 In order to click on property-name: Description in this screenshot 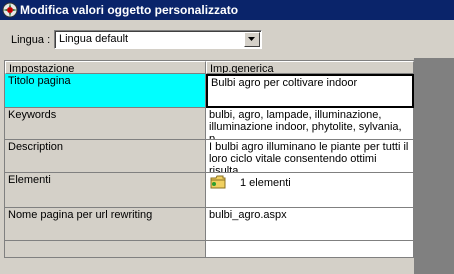, I will do `click(105, 156)`.